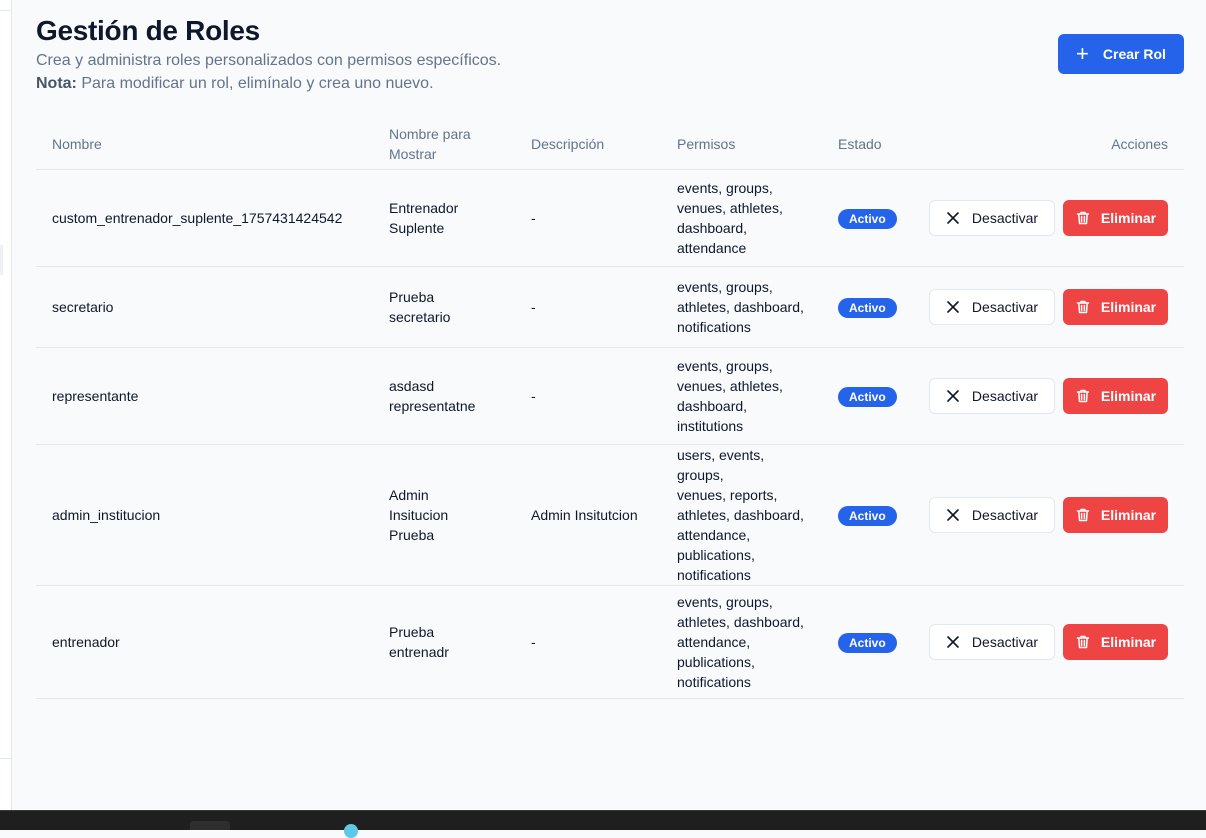 This screenshot has height=838, width=1206. What do you see at coordinates (444, 642) in the screenshot?
I see `role-display-name: Prueba entrenadr` at bounding box center [444, 642].